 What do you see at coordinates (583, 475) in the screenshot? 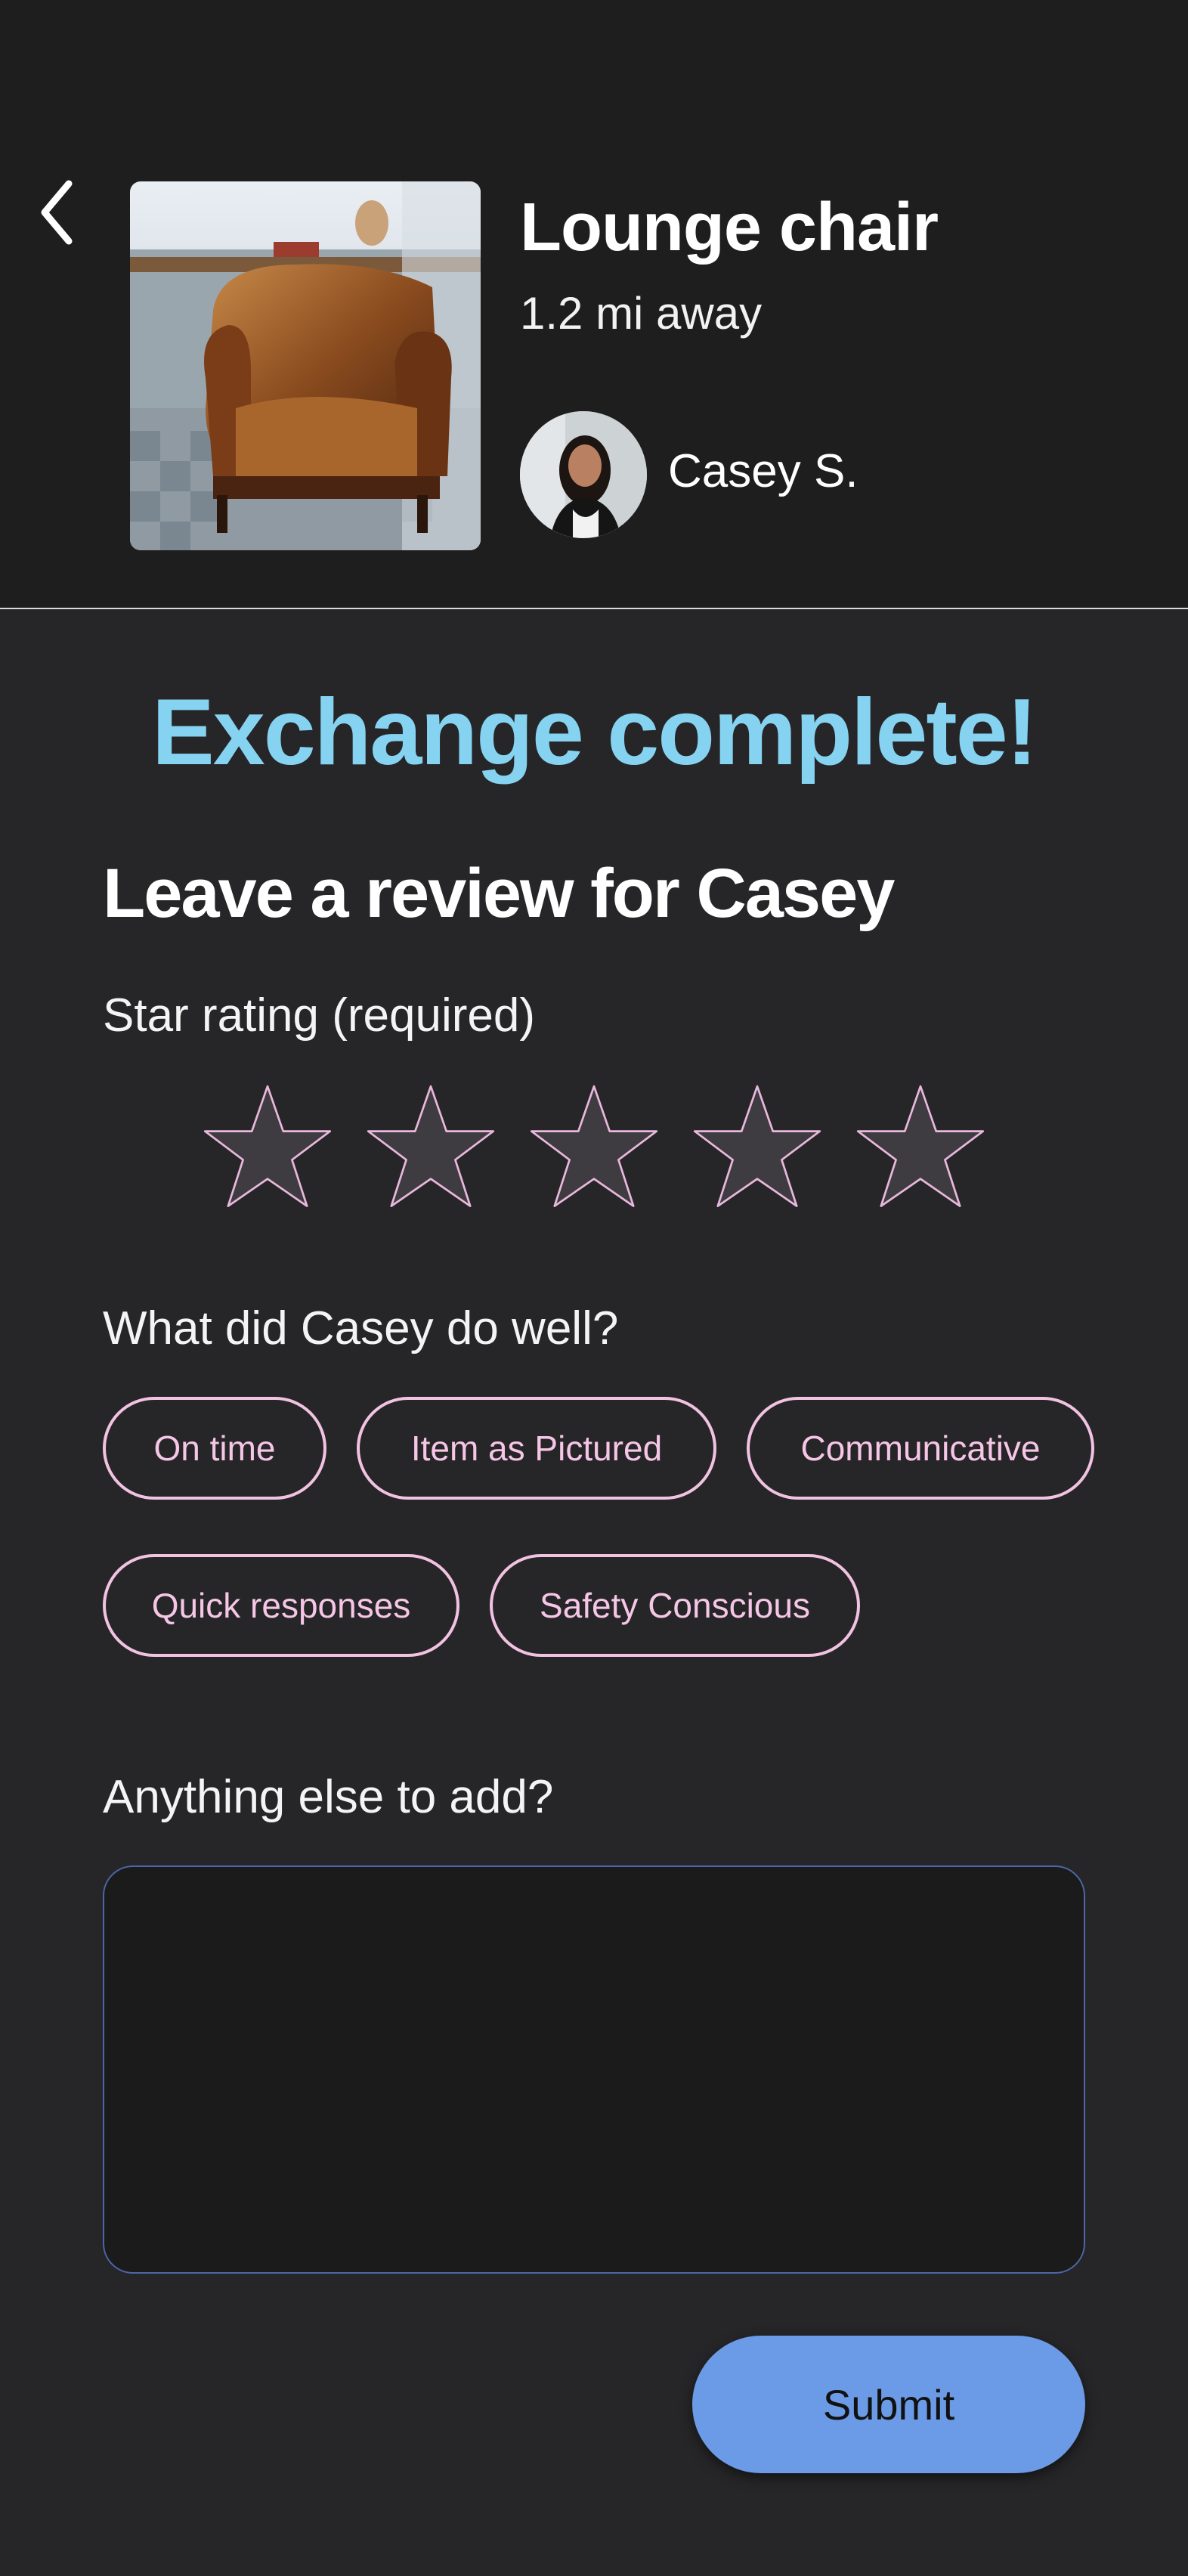
I see `avatar` at bounding box center [583, 475].